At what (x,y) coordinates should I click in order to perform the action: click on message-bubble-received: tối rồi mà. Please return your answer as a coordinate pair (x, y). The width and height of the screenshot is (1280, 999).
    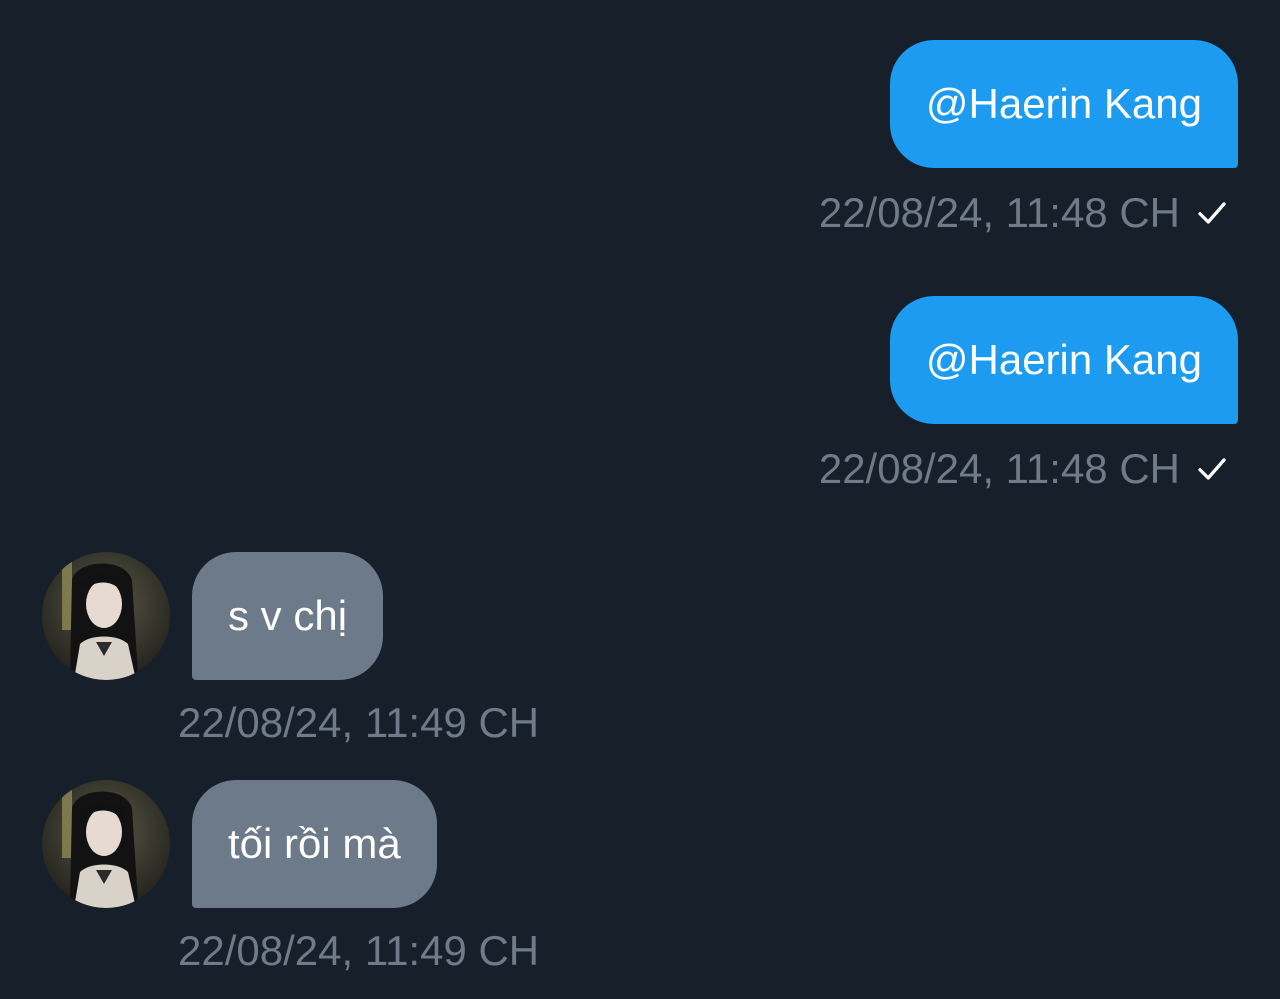
    Looking at the image, I should click on (314, 844).